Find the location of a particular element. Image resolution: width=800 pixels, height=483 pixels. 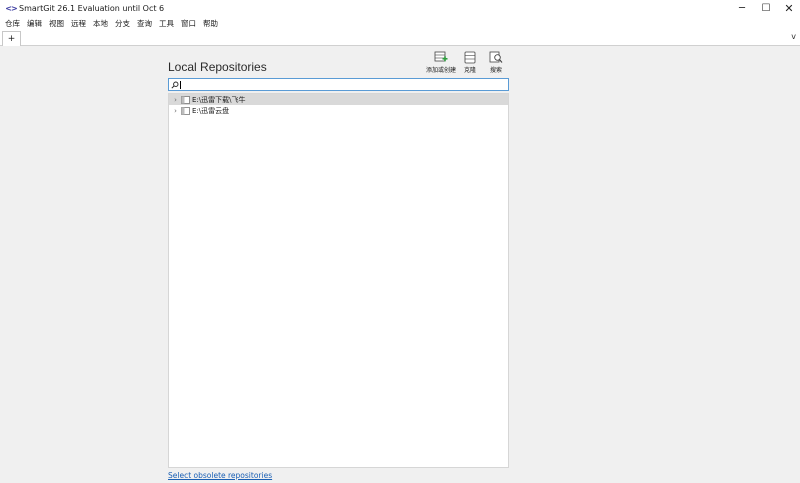

search-repositories-button: 搜索 is located at coordinates (496, 63).